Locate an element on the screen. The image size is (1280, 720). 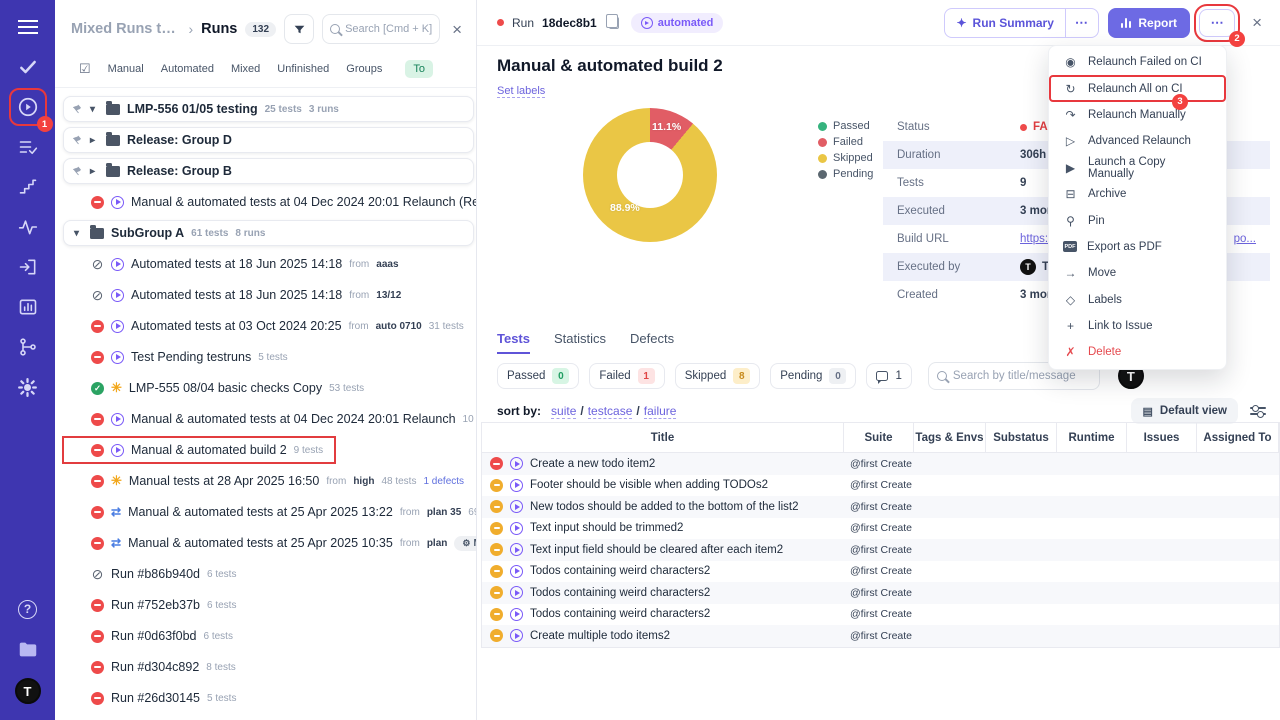
runs-search-input is located at coordinates (389, 29).